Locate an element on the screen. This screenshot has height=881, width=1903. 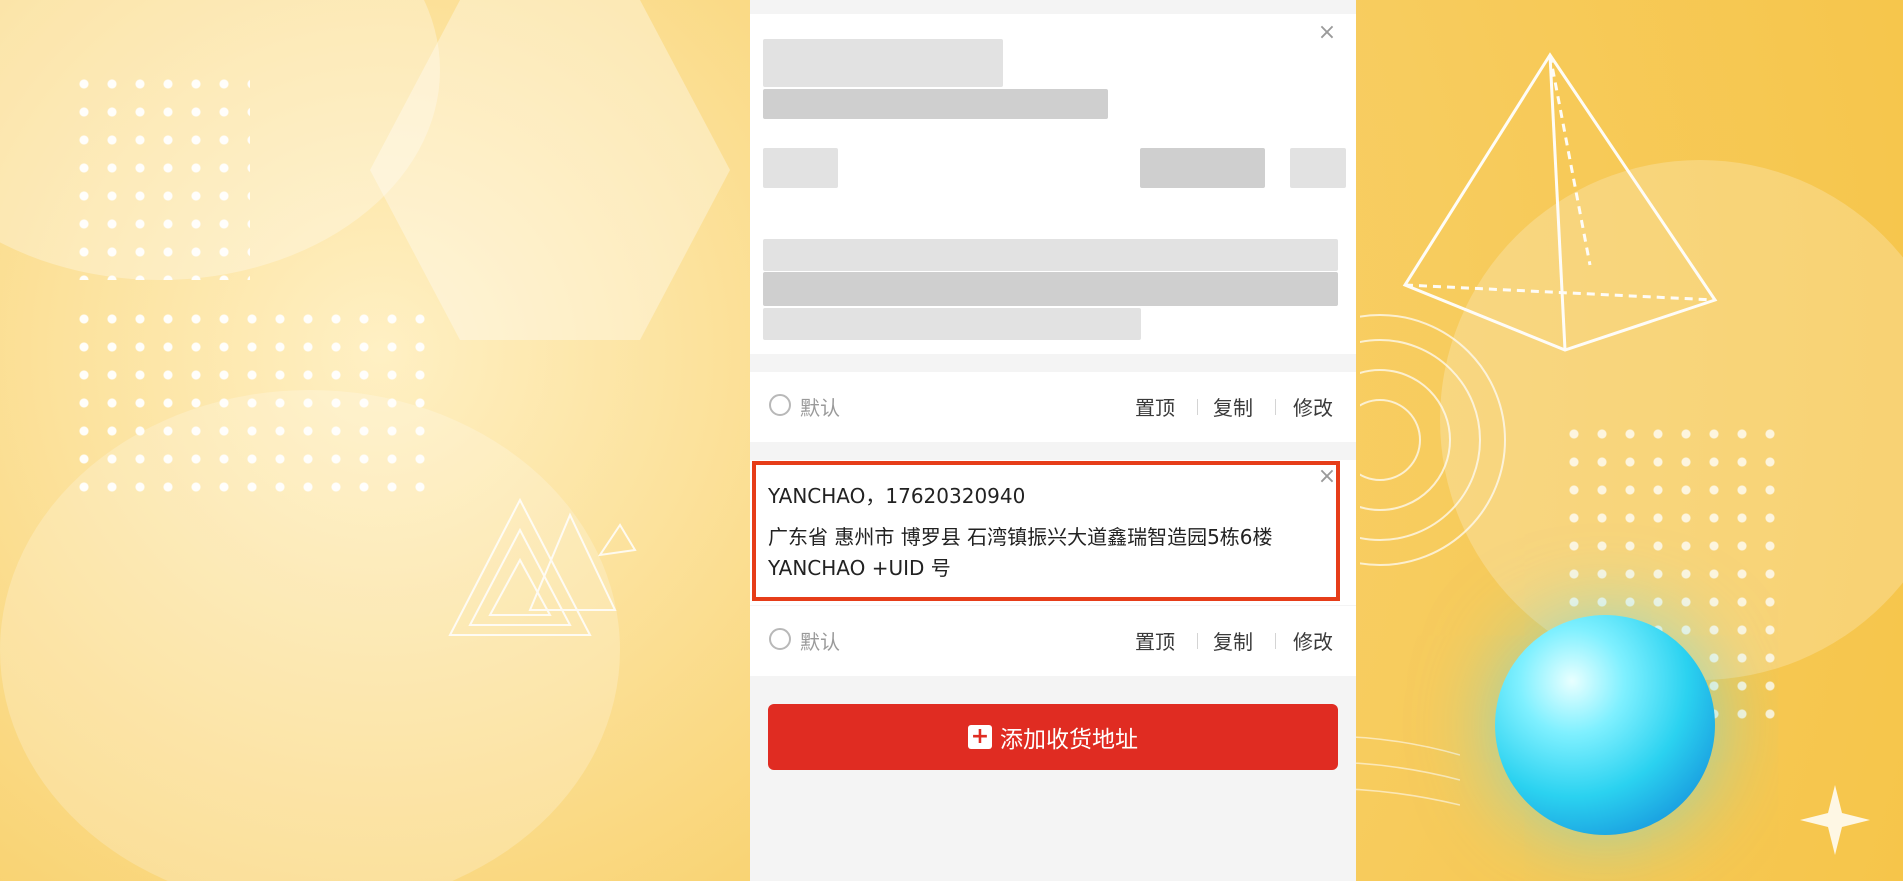
recipient-name-phone: YANCHAO，17620320940 is located at coordinates (897, 496).